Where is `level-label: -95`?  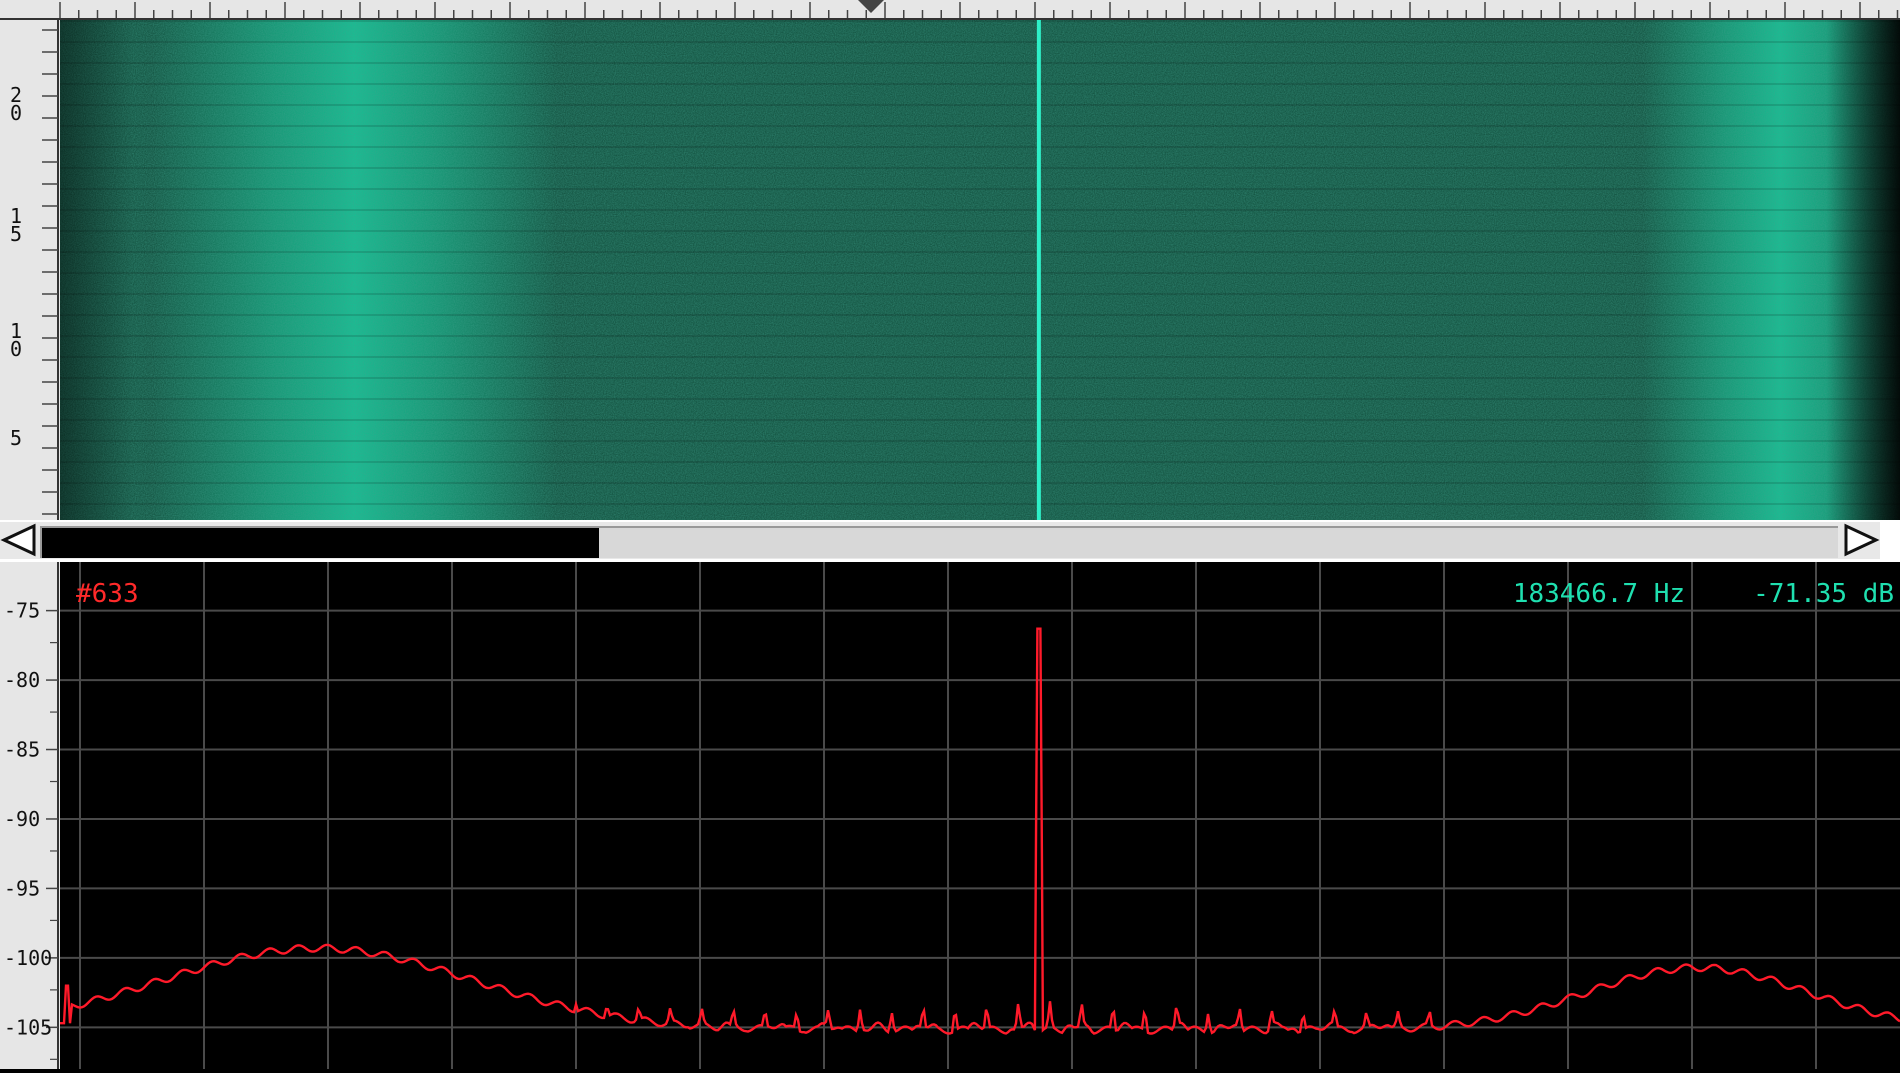
level-label: -95 is located at coordinates (22, 888).